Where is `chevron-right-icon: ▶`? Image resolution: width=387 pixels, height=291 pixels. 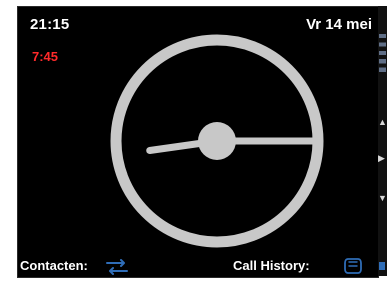
chevron-right-icon: ▶ is located at coordinates (381, 158).